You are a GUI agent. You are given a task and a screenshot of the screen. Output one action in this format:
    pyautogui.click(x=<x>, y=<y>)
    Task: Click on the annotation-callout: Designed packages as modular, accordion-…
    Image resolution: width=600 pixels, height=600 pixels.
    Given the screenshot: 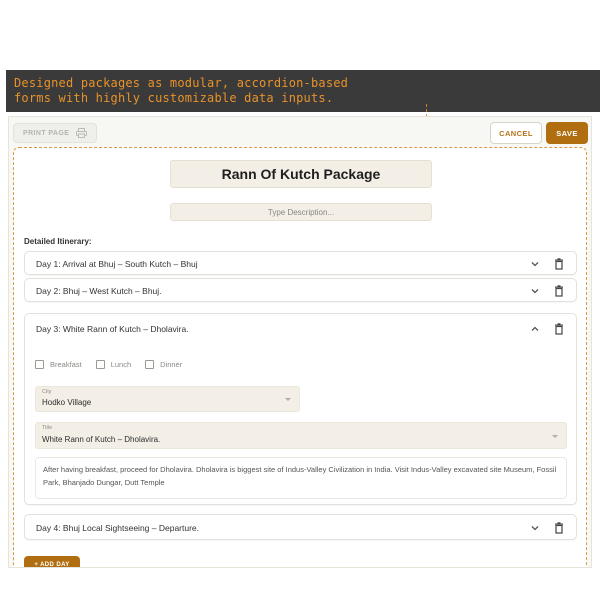 What is the action you would take?
    pyautogui.click(x=303, y=91)
    